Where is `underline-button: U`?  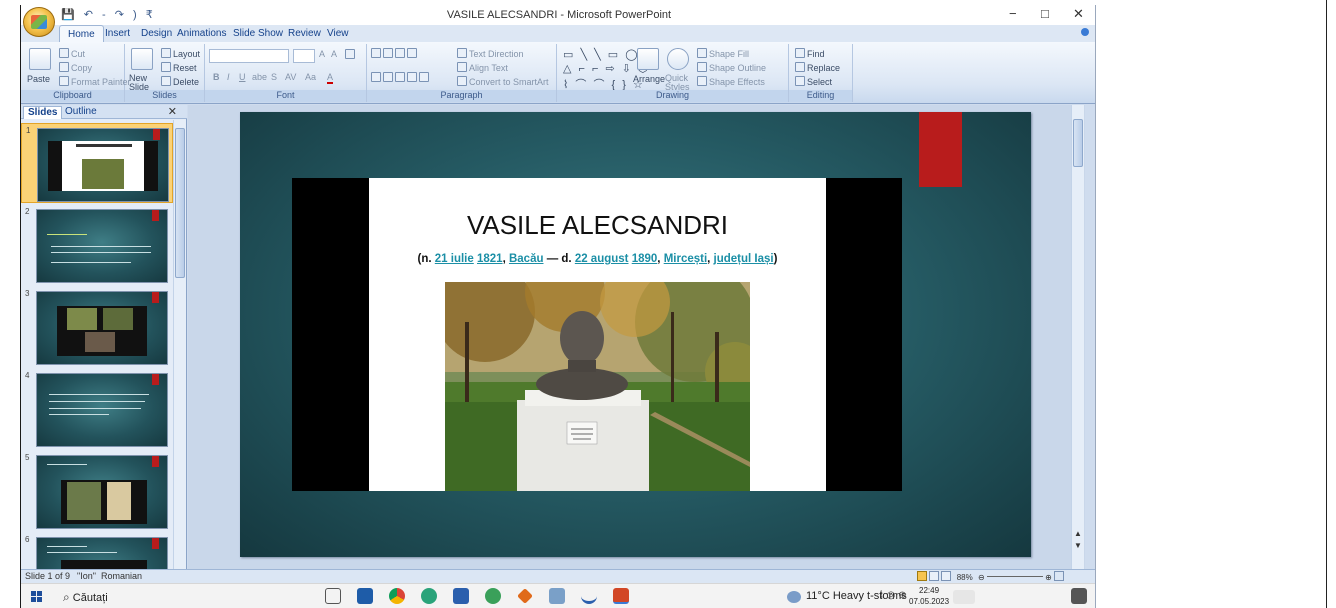 underline-button: U is located at coordinates (242, 77).